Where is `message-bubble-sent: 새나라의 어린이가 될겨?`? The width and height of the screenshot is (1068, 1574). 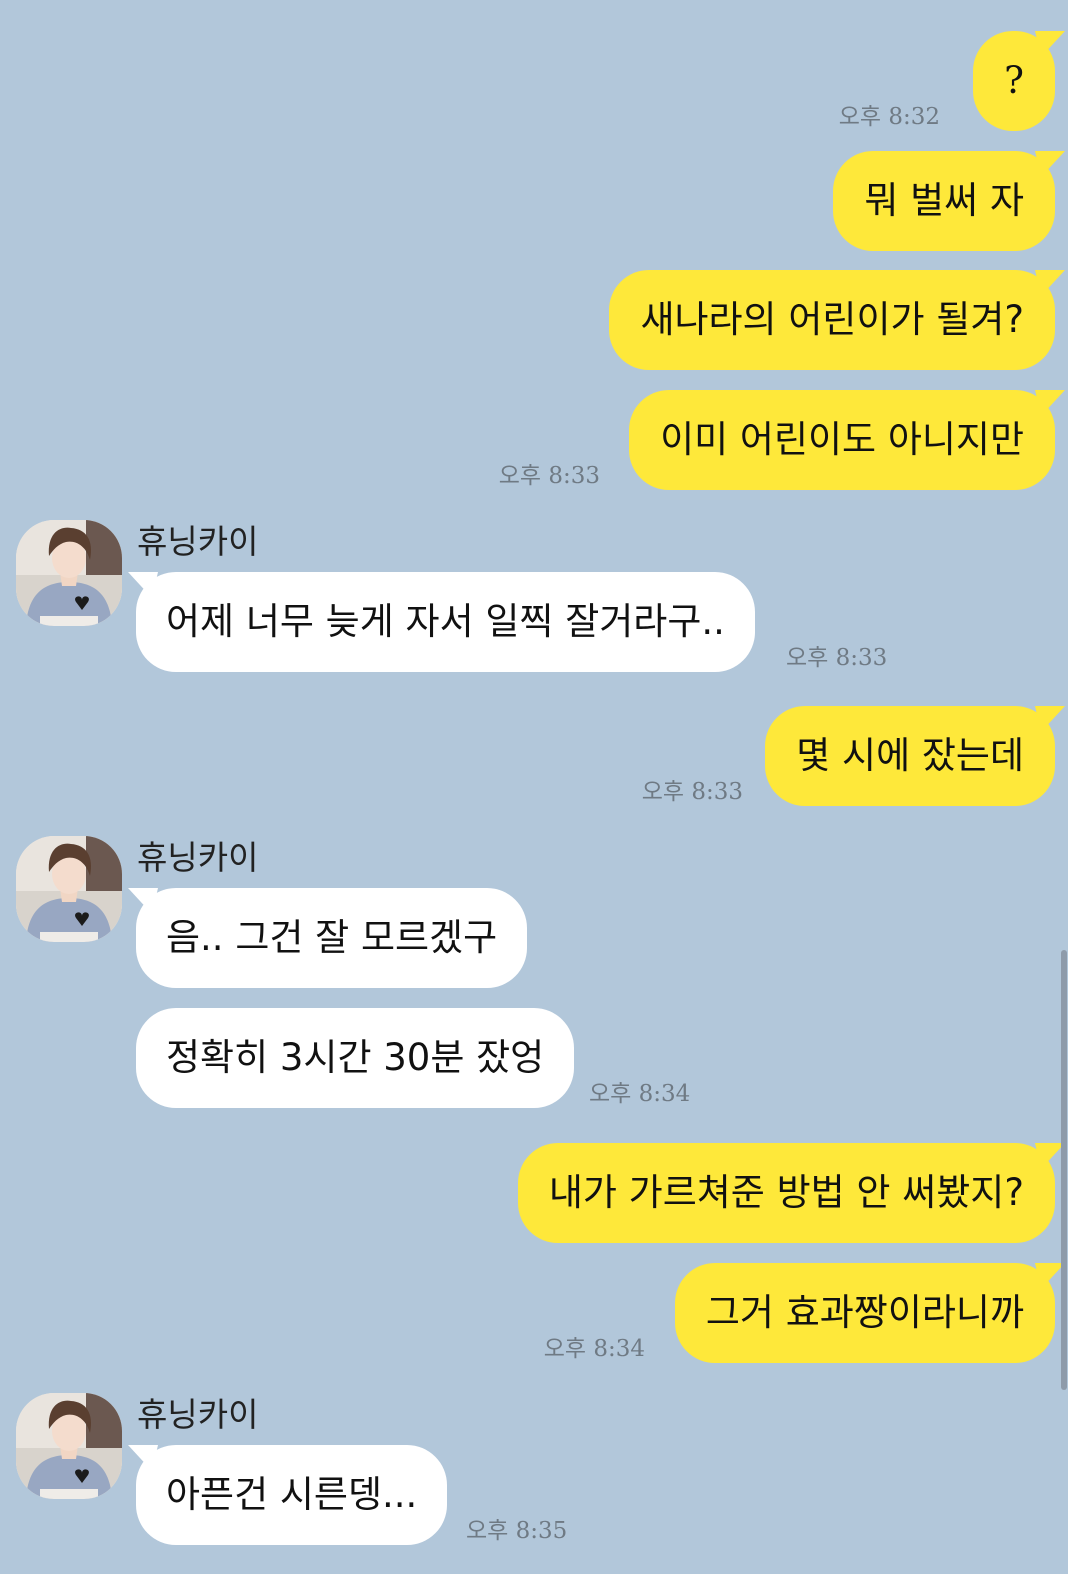
message-bubble-sent: 새나라의 어린이가 될겨? is located at coordinates (837, 320).